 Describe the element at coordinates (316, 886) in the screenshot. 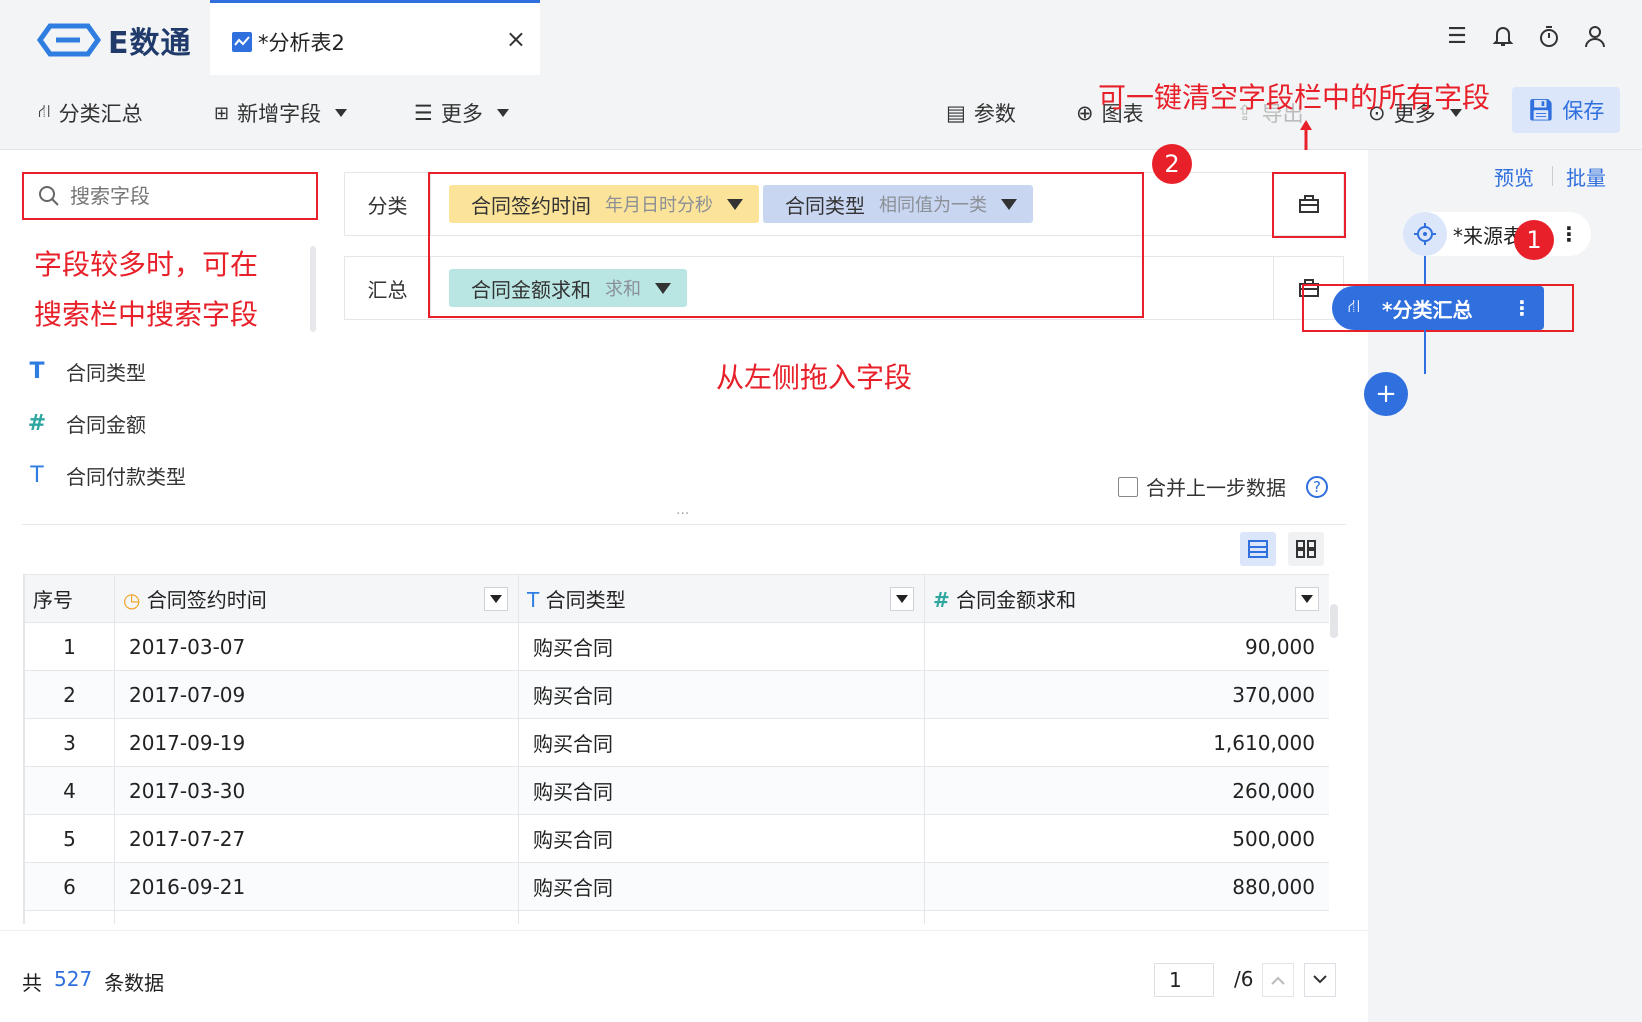

I see `table-cell: 2016-09-21` at that location.